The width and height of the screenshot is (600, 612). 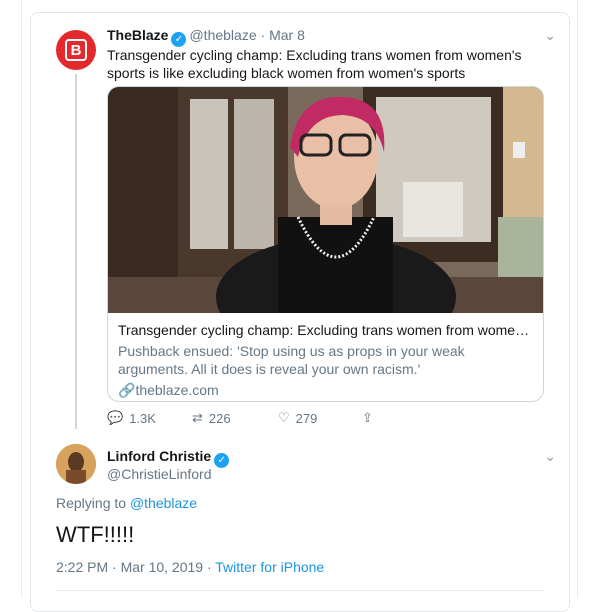 I want to click on divider, so click(x=300, y=590).